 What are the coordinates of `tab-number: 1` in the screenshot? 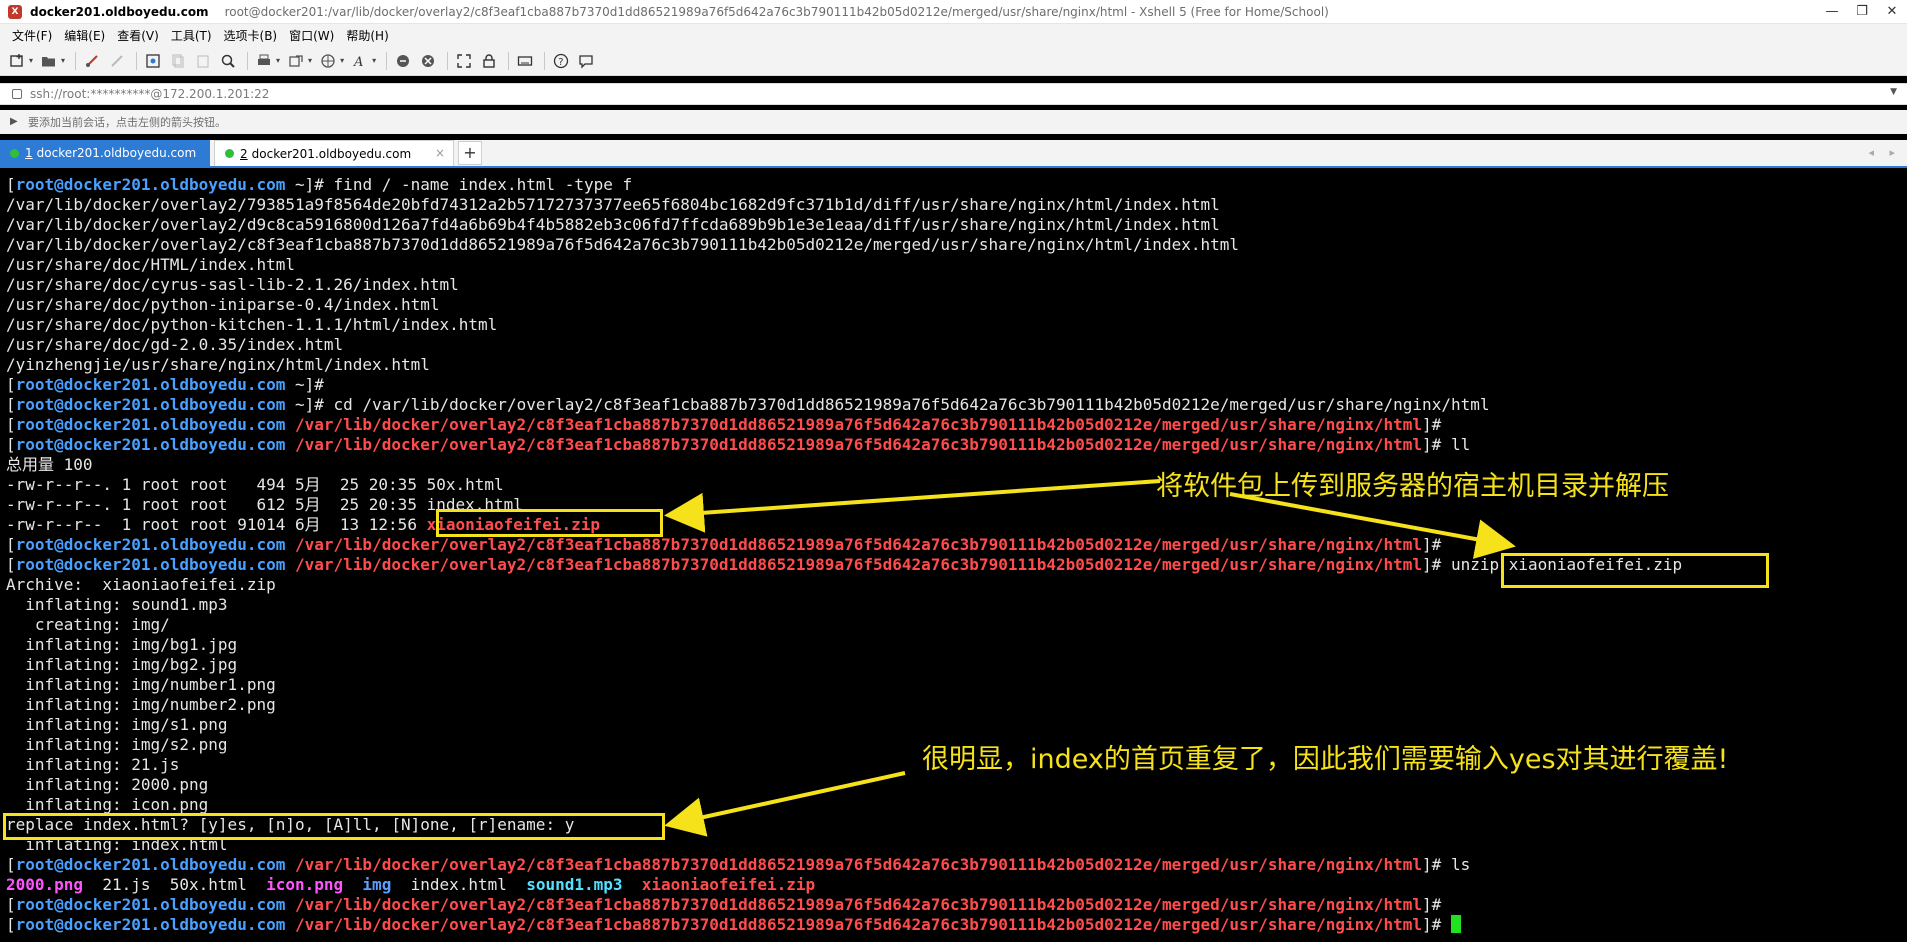 It's located at (29, 153).